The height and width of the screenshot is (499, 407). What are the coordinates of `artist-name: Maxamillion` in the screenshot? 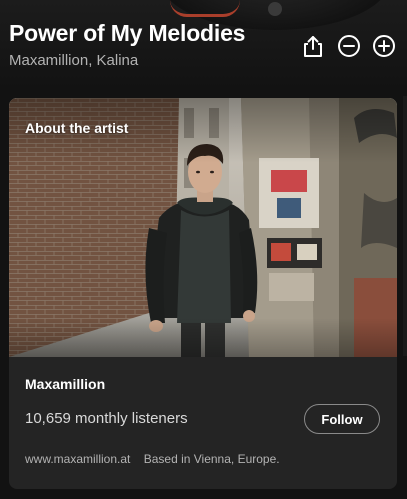 It's located at (65, 384).